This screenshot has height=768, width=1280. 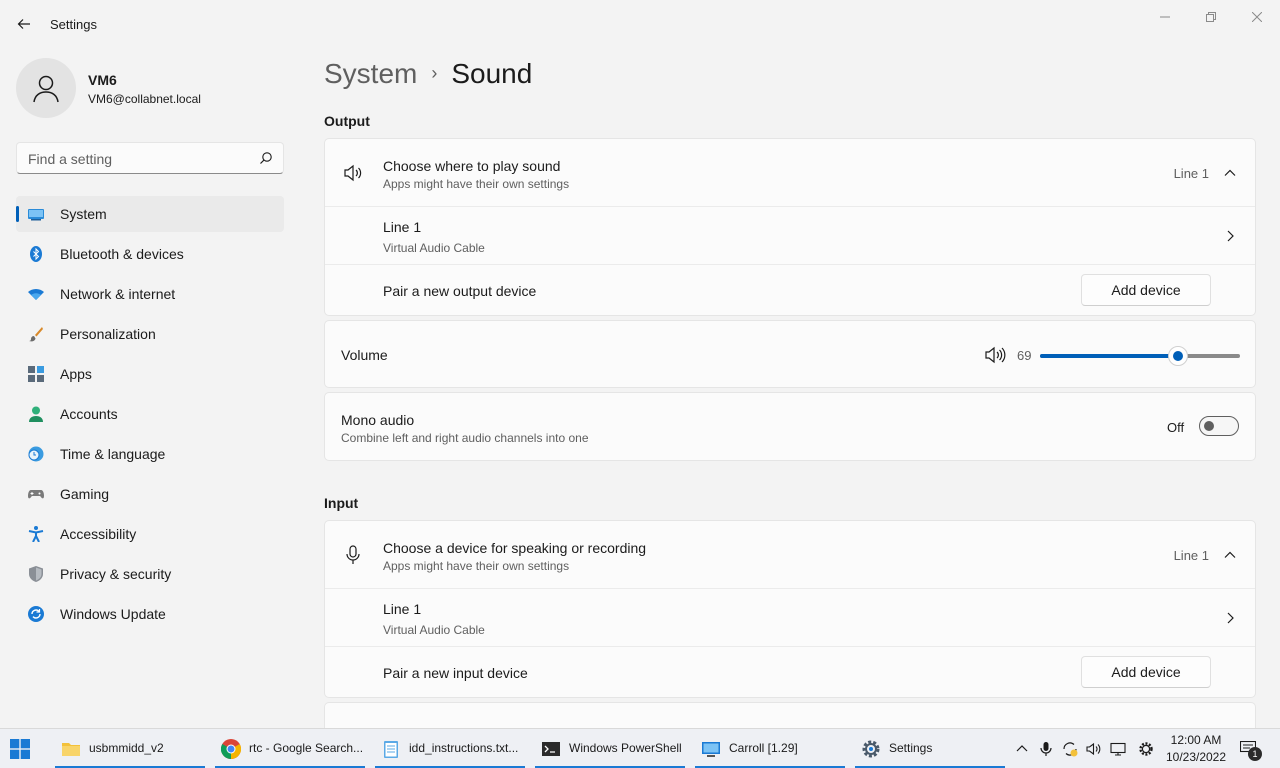 What do you see at coordinates (995, 355) in the screenshot?
I see `volume-speaker-icon` at bounding box center [995, 355].